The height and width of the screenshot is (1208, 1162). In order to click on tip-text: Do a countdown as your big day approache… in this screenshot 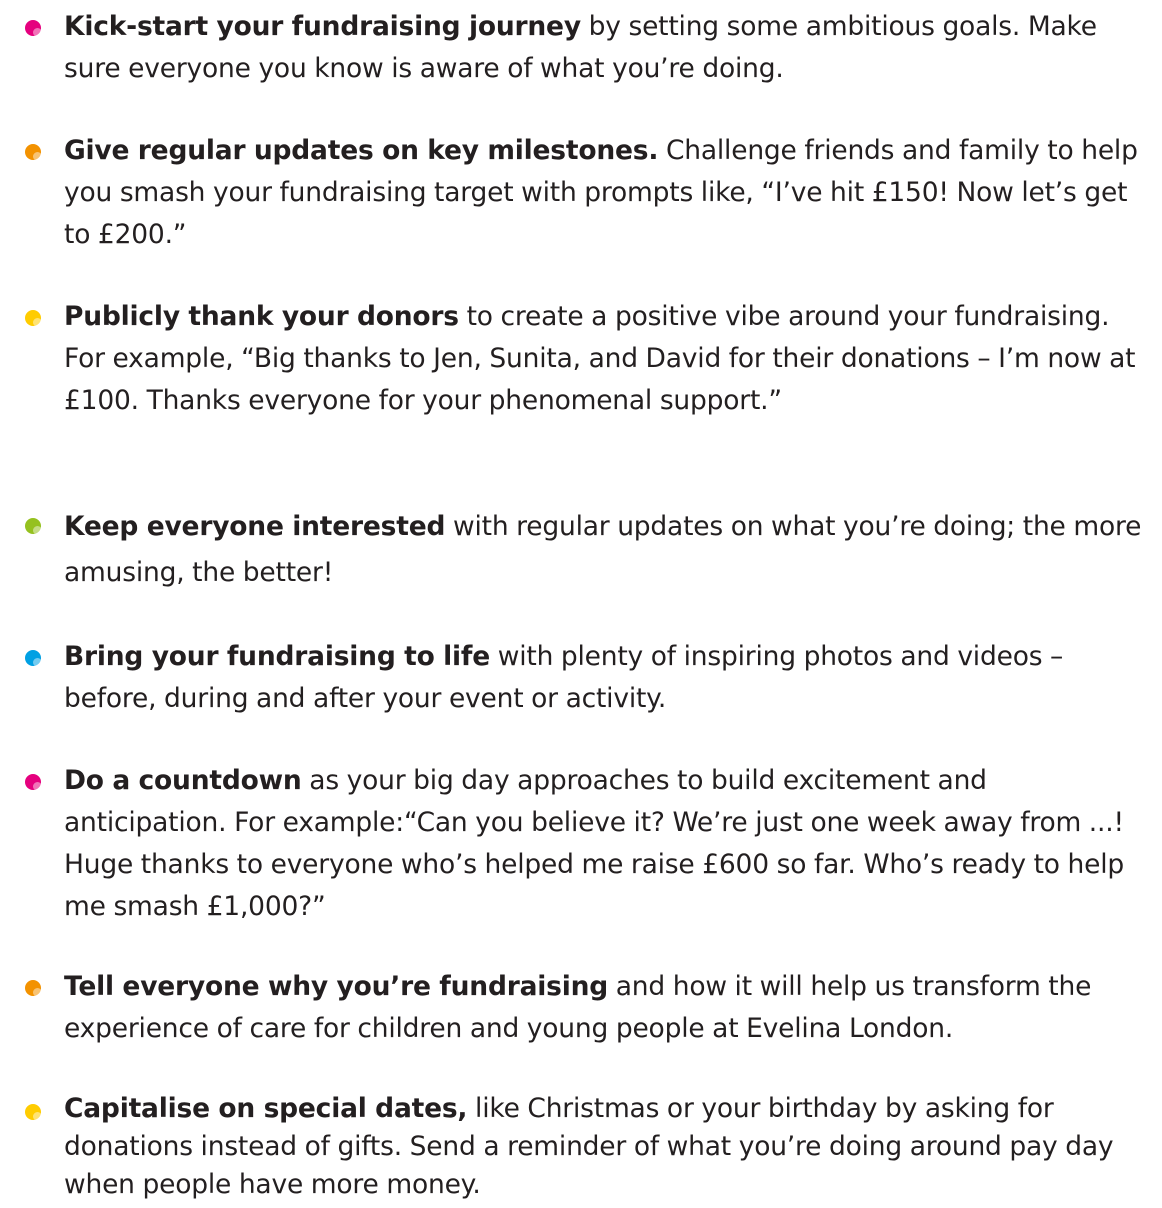, I will do `click(609, 844)`.